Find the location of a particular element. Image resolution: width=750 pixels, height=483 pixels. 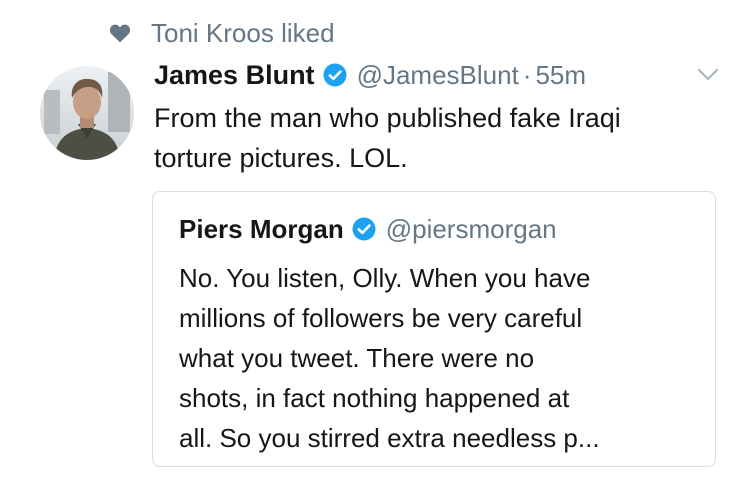

avatar is located at coordinates (87, 113).